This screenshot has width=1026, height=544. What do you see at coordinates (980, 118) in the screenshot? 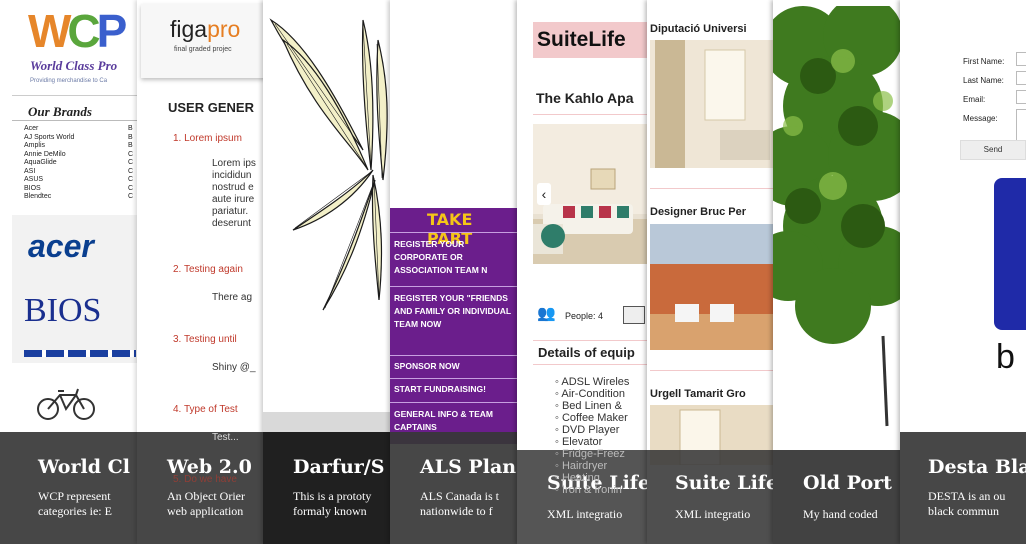
I see `form-label: Message:` at bounding box center [980, 118].